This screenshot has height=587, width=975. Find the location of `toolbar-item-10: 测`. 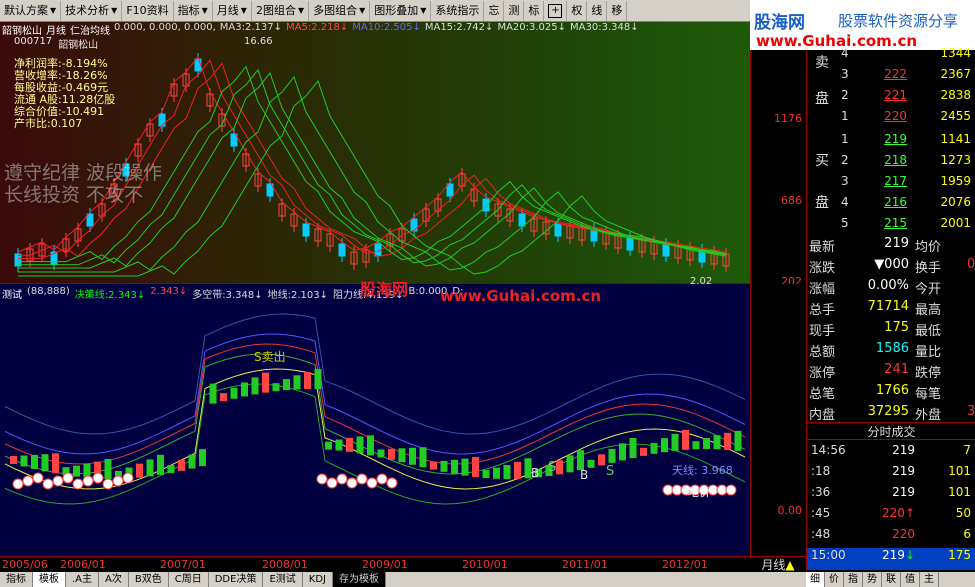

toolbar-item-10: 测 is located at coordinates (514, 10).